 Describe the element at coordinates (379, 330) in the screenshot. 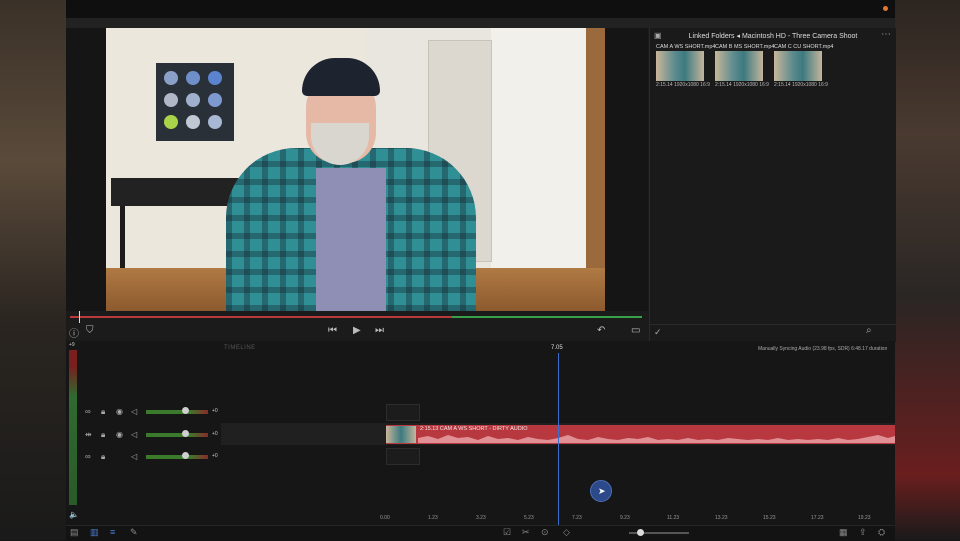

I see `forward-icon: ⏭` at that location.